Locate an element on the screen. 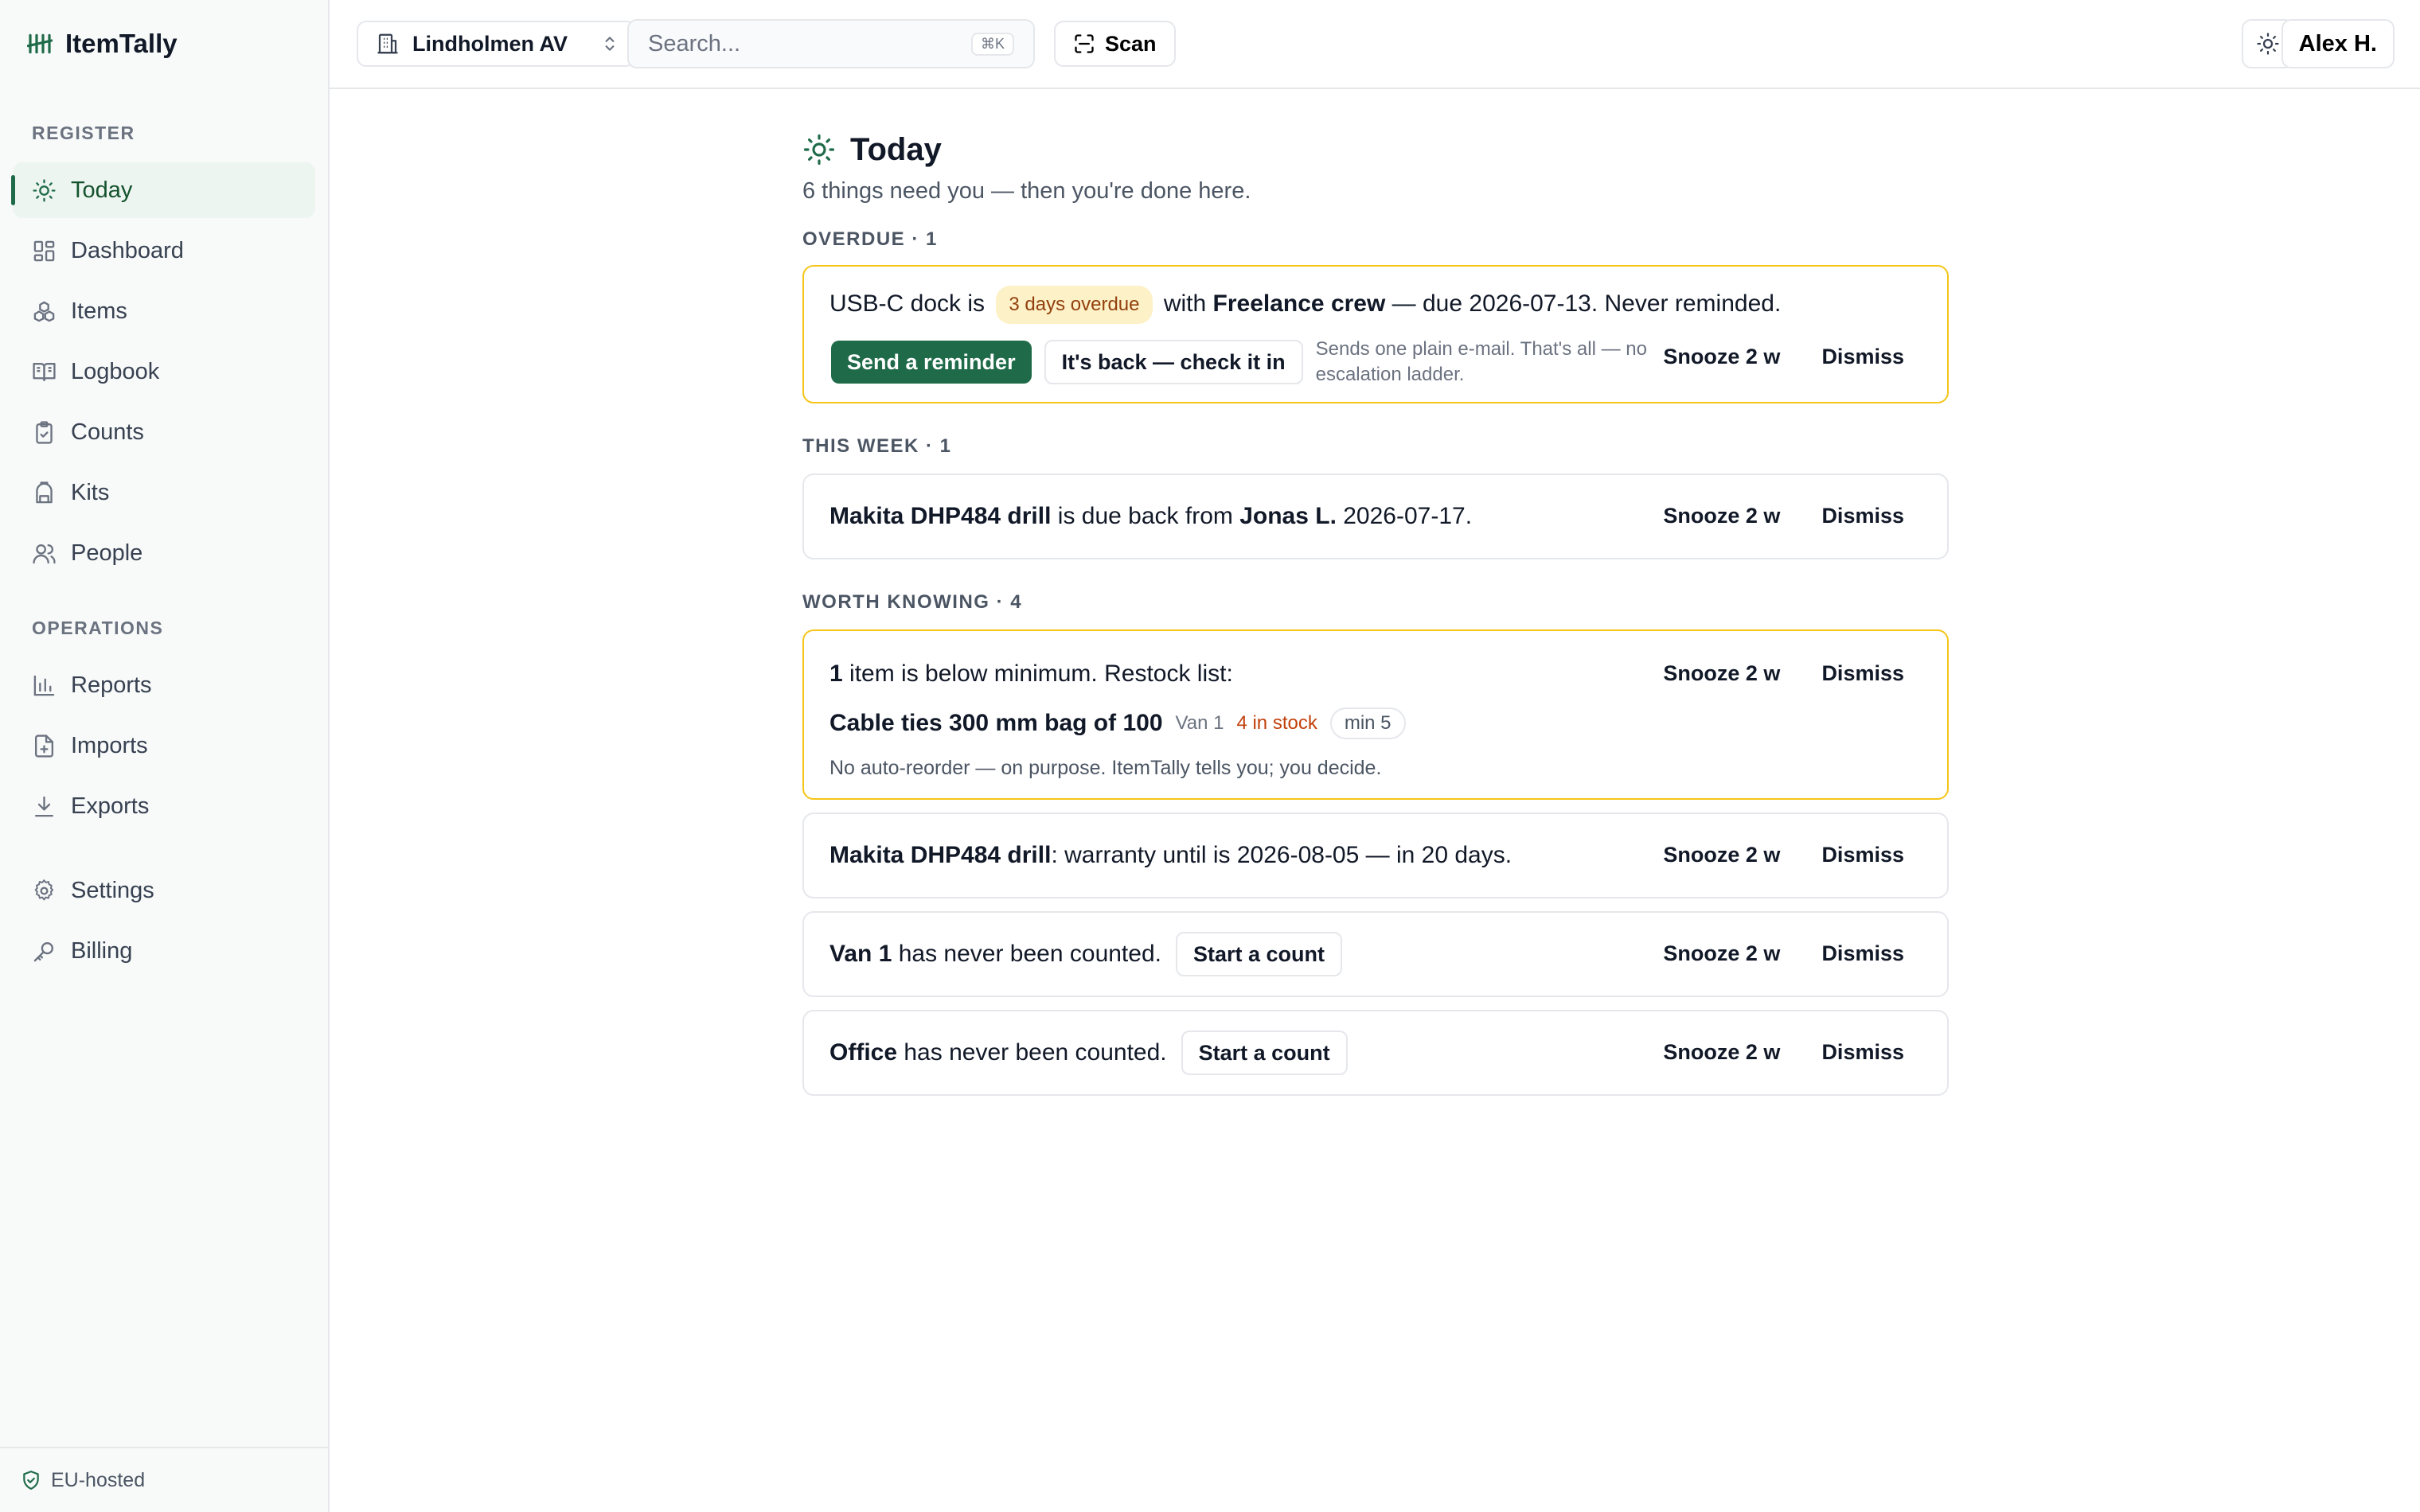  overdue-text: is is located at coordinates (976, 303).